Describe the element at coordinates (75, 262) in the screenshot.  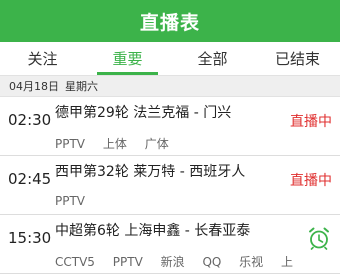
I see `channel-label: CCTV5` at that location.